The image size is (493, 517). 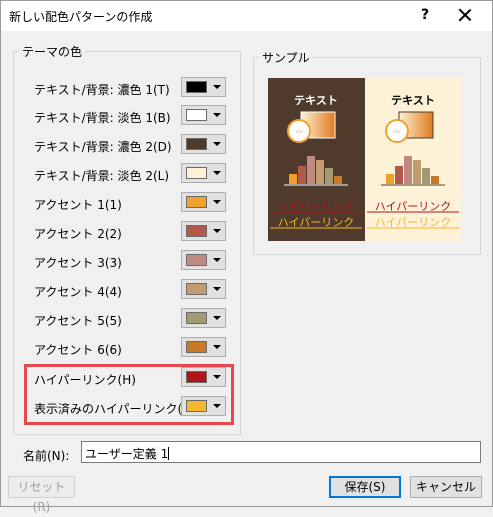 What do you see at coordinates (365, 487) in the screenshot?
I see `save-button: 保存(S)` at bounding box center [365, 487].